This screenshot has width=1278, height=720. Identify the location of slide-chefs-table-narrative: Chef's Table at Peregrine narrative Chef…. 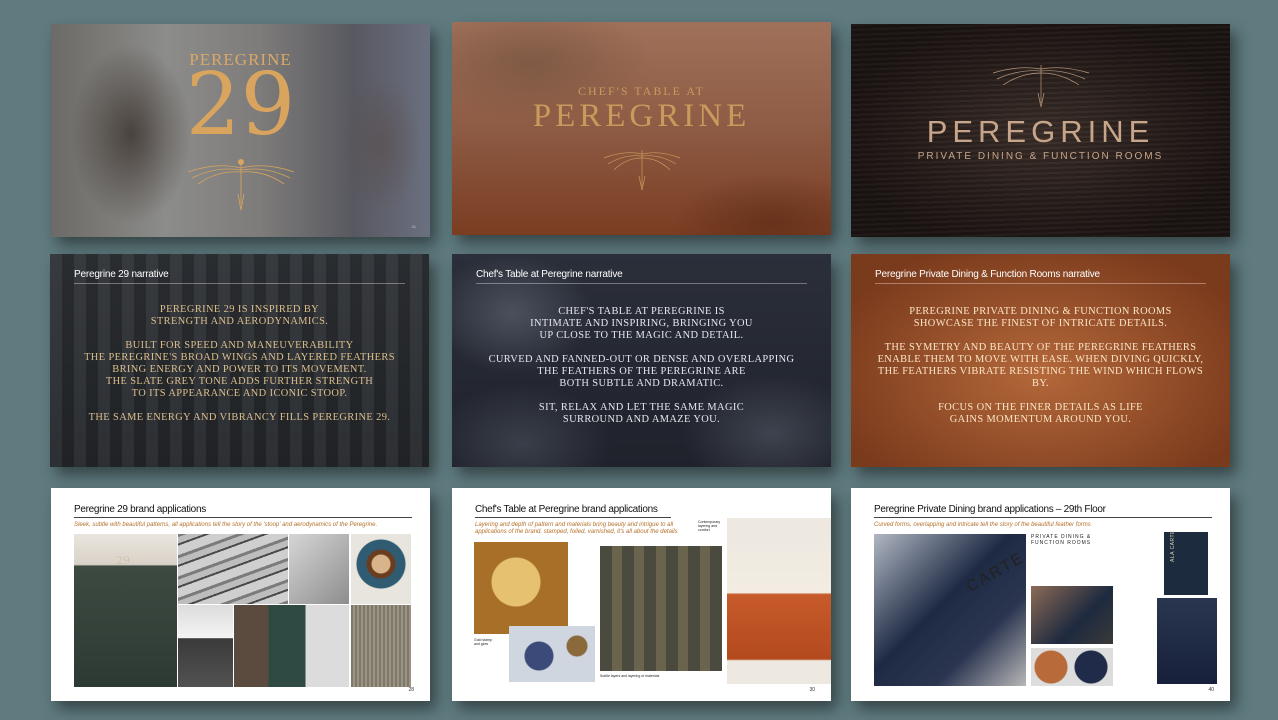
(641, 360).